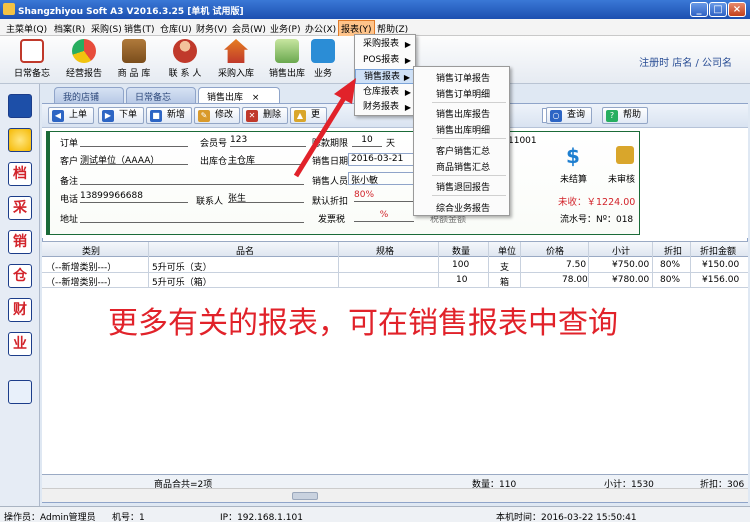  Describe the element at coordinates (69, 200) in the screenshot. I see `phone-label: 电话` at that location.